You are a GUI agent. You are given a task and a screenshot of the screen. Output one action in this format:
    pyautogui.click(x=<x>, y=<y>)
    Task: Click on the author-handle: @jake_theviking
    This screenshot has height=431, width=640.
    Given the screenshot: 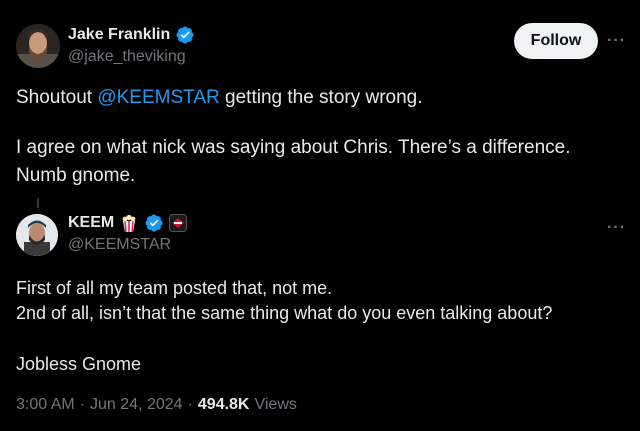 What is the action you would take?
    pyautogui.click(x=127, y=57)
    